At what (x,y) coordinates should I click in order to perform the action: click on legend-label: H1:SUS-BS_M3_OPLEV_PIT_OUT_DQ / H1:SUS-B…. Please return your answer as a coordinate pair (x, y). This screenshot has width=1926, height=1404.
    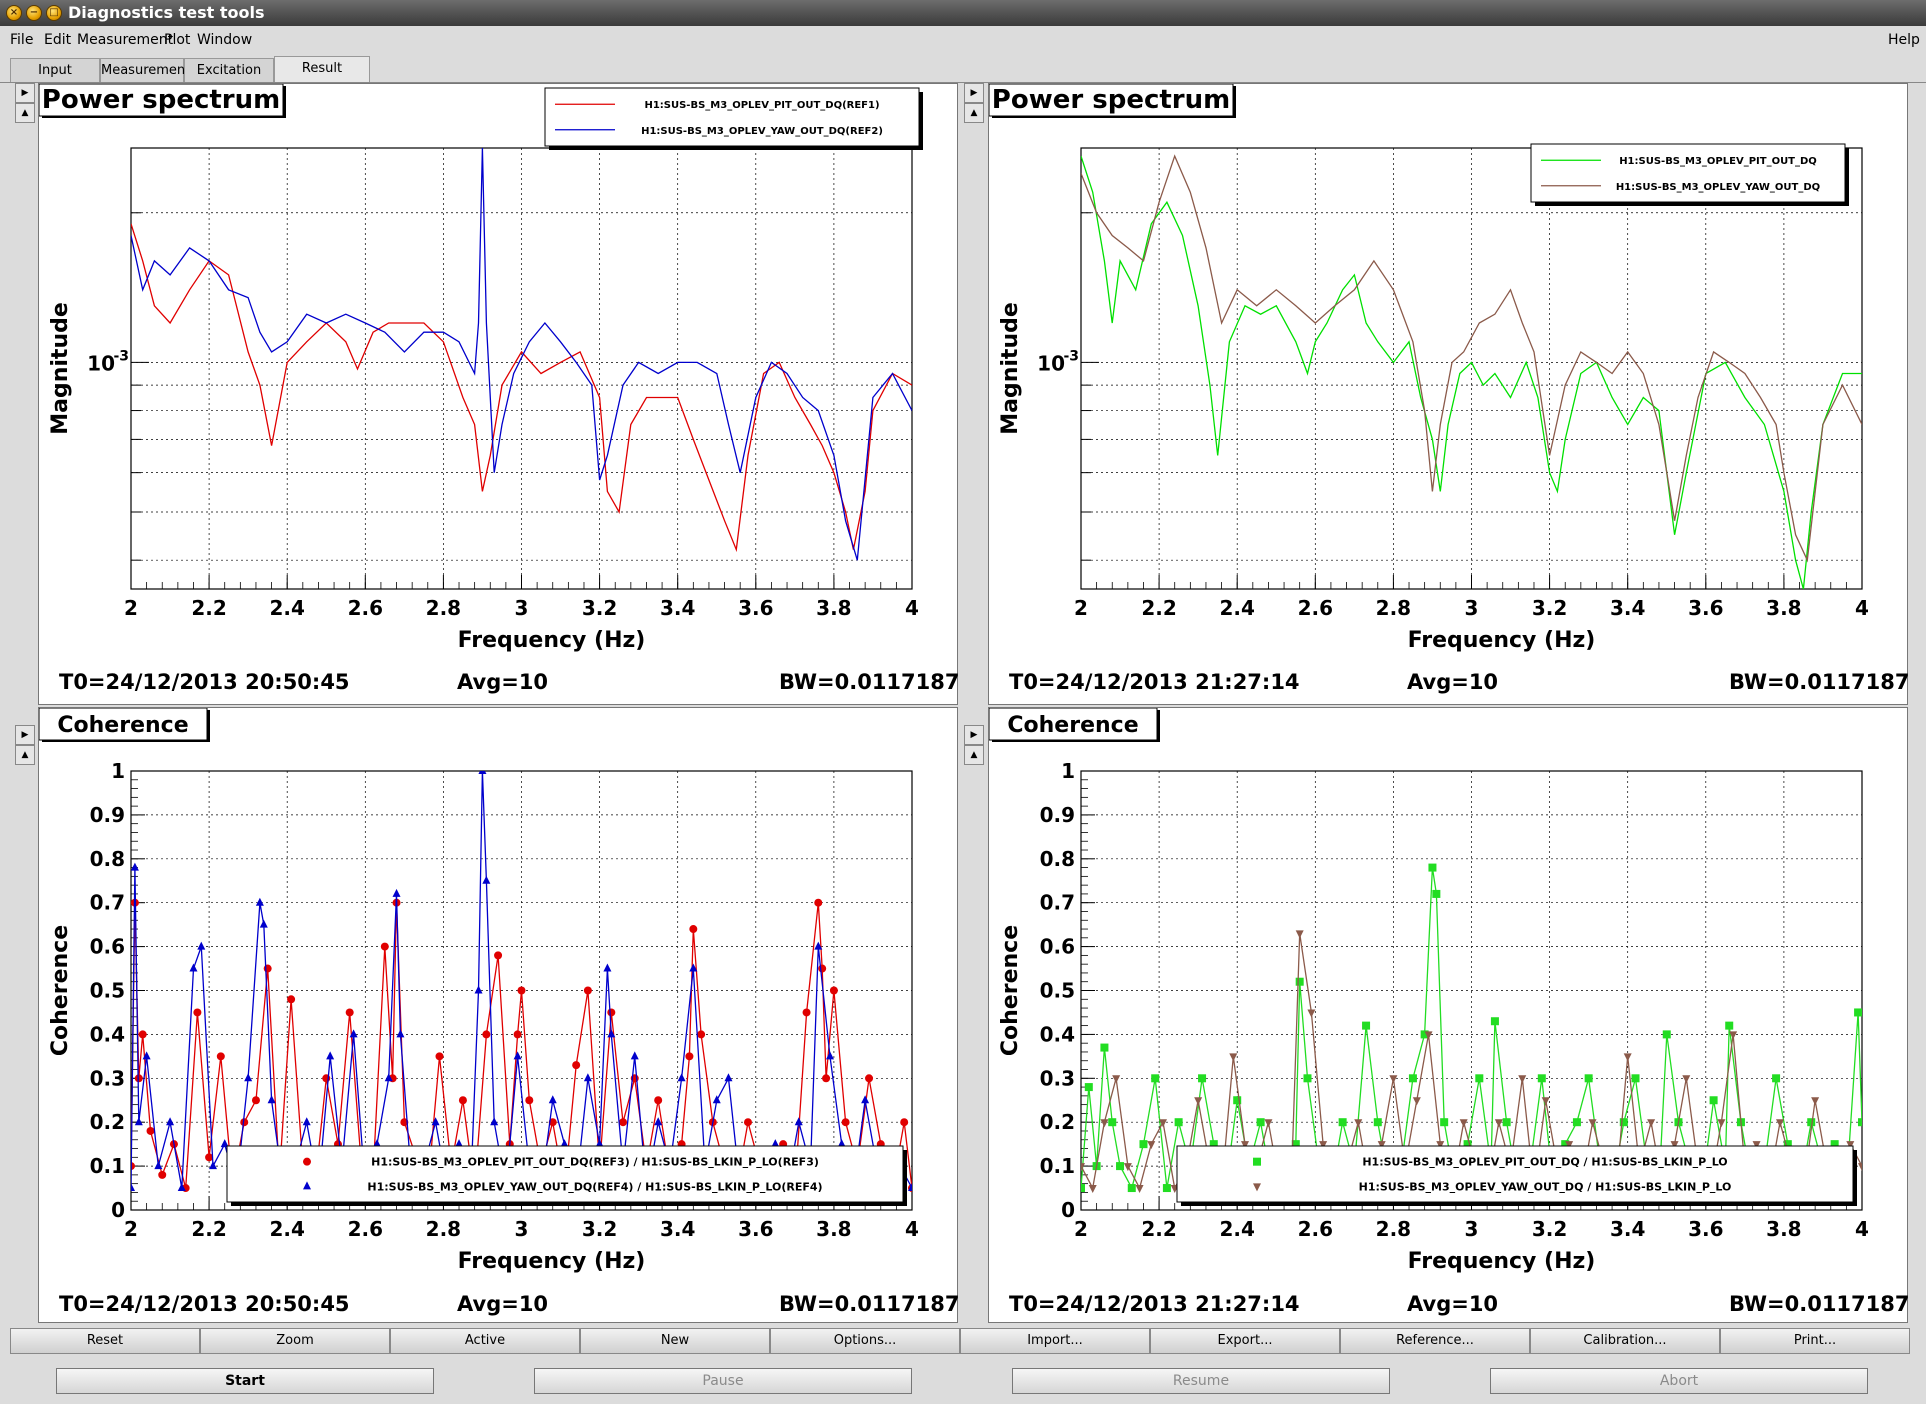
    Looking at the image, I should click on (1544, 1162).